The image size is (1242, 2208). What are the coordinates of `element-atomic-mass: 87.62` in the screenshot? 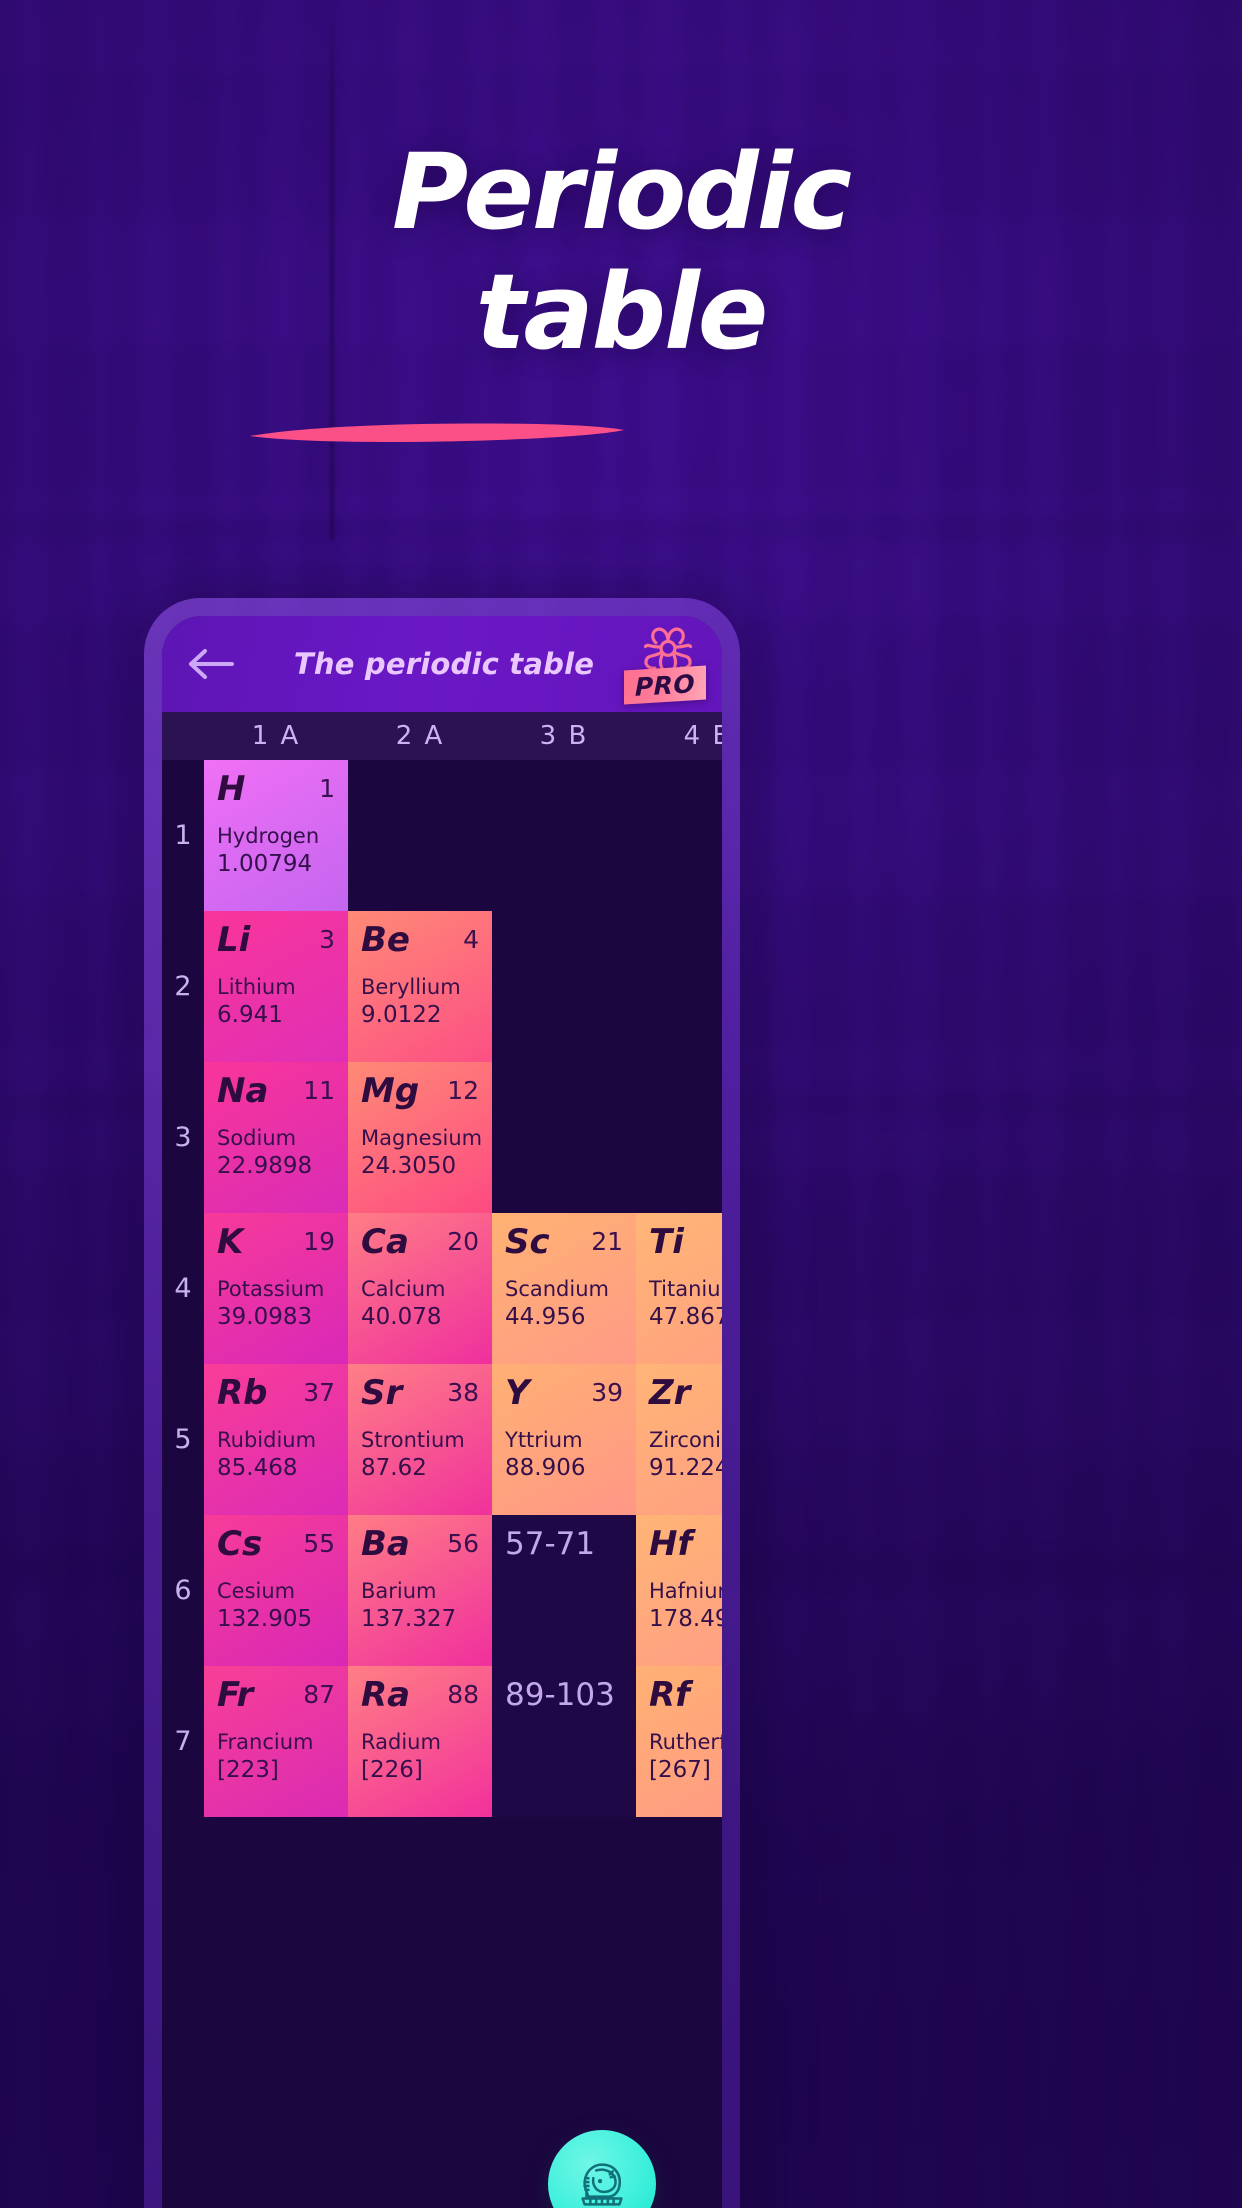 It's located at (394, 1467).